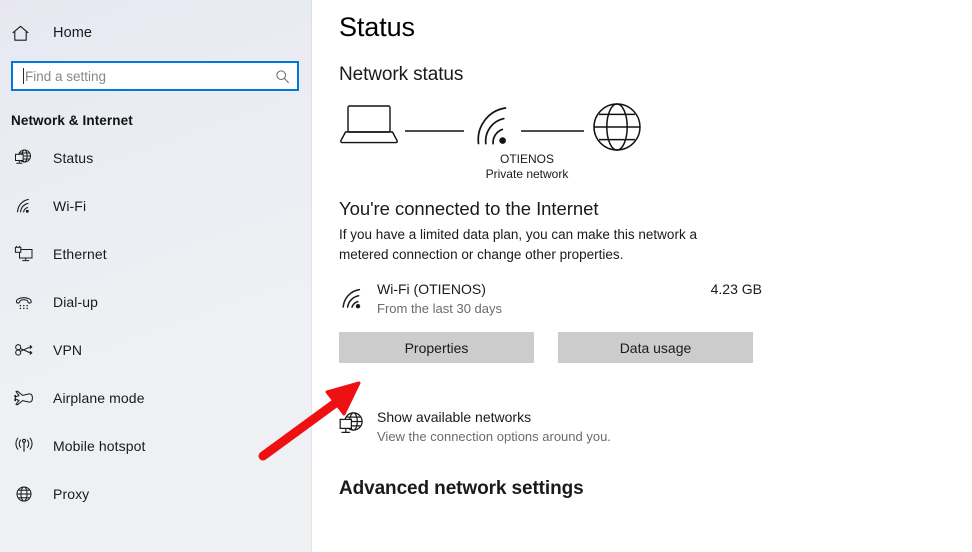 The image size is (972, 552). I want to click on diagram-network-name: OTIENOS, so click(526, 159).